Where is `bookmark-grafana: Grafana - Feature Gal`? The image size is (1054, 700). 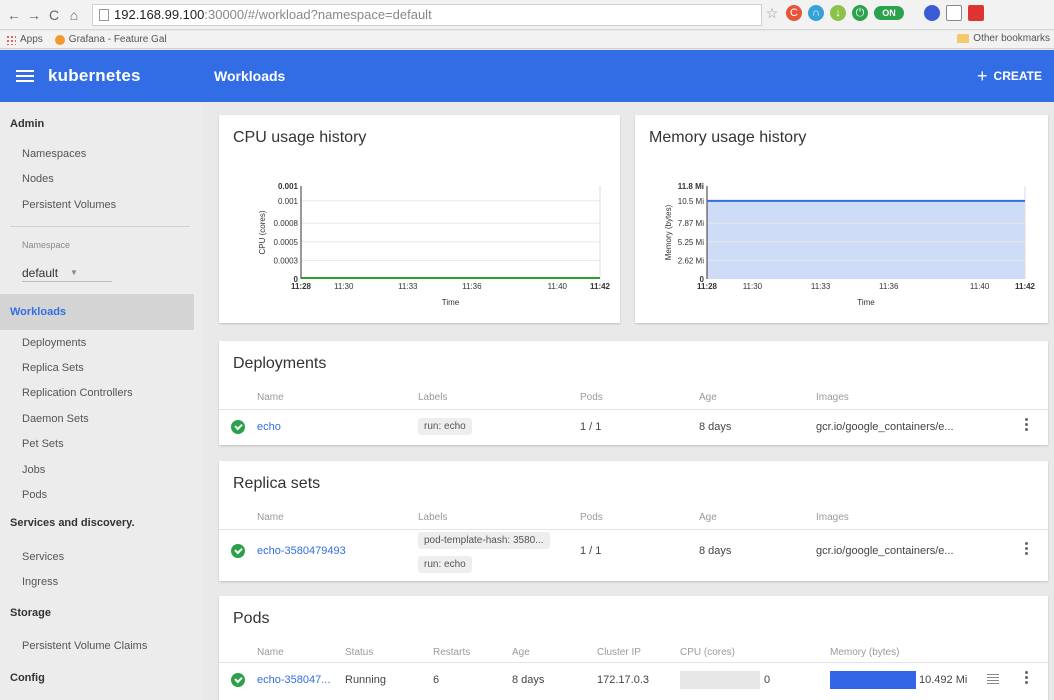
bookmark-grafana: Grafana - Feature Gal is located at coordinates (110, 39).